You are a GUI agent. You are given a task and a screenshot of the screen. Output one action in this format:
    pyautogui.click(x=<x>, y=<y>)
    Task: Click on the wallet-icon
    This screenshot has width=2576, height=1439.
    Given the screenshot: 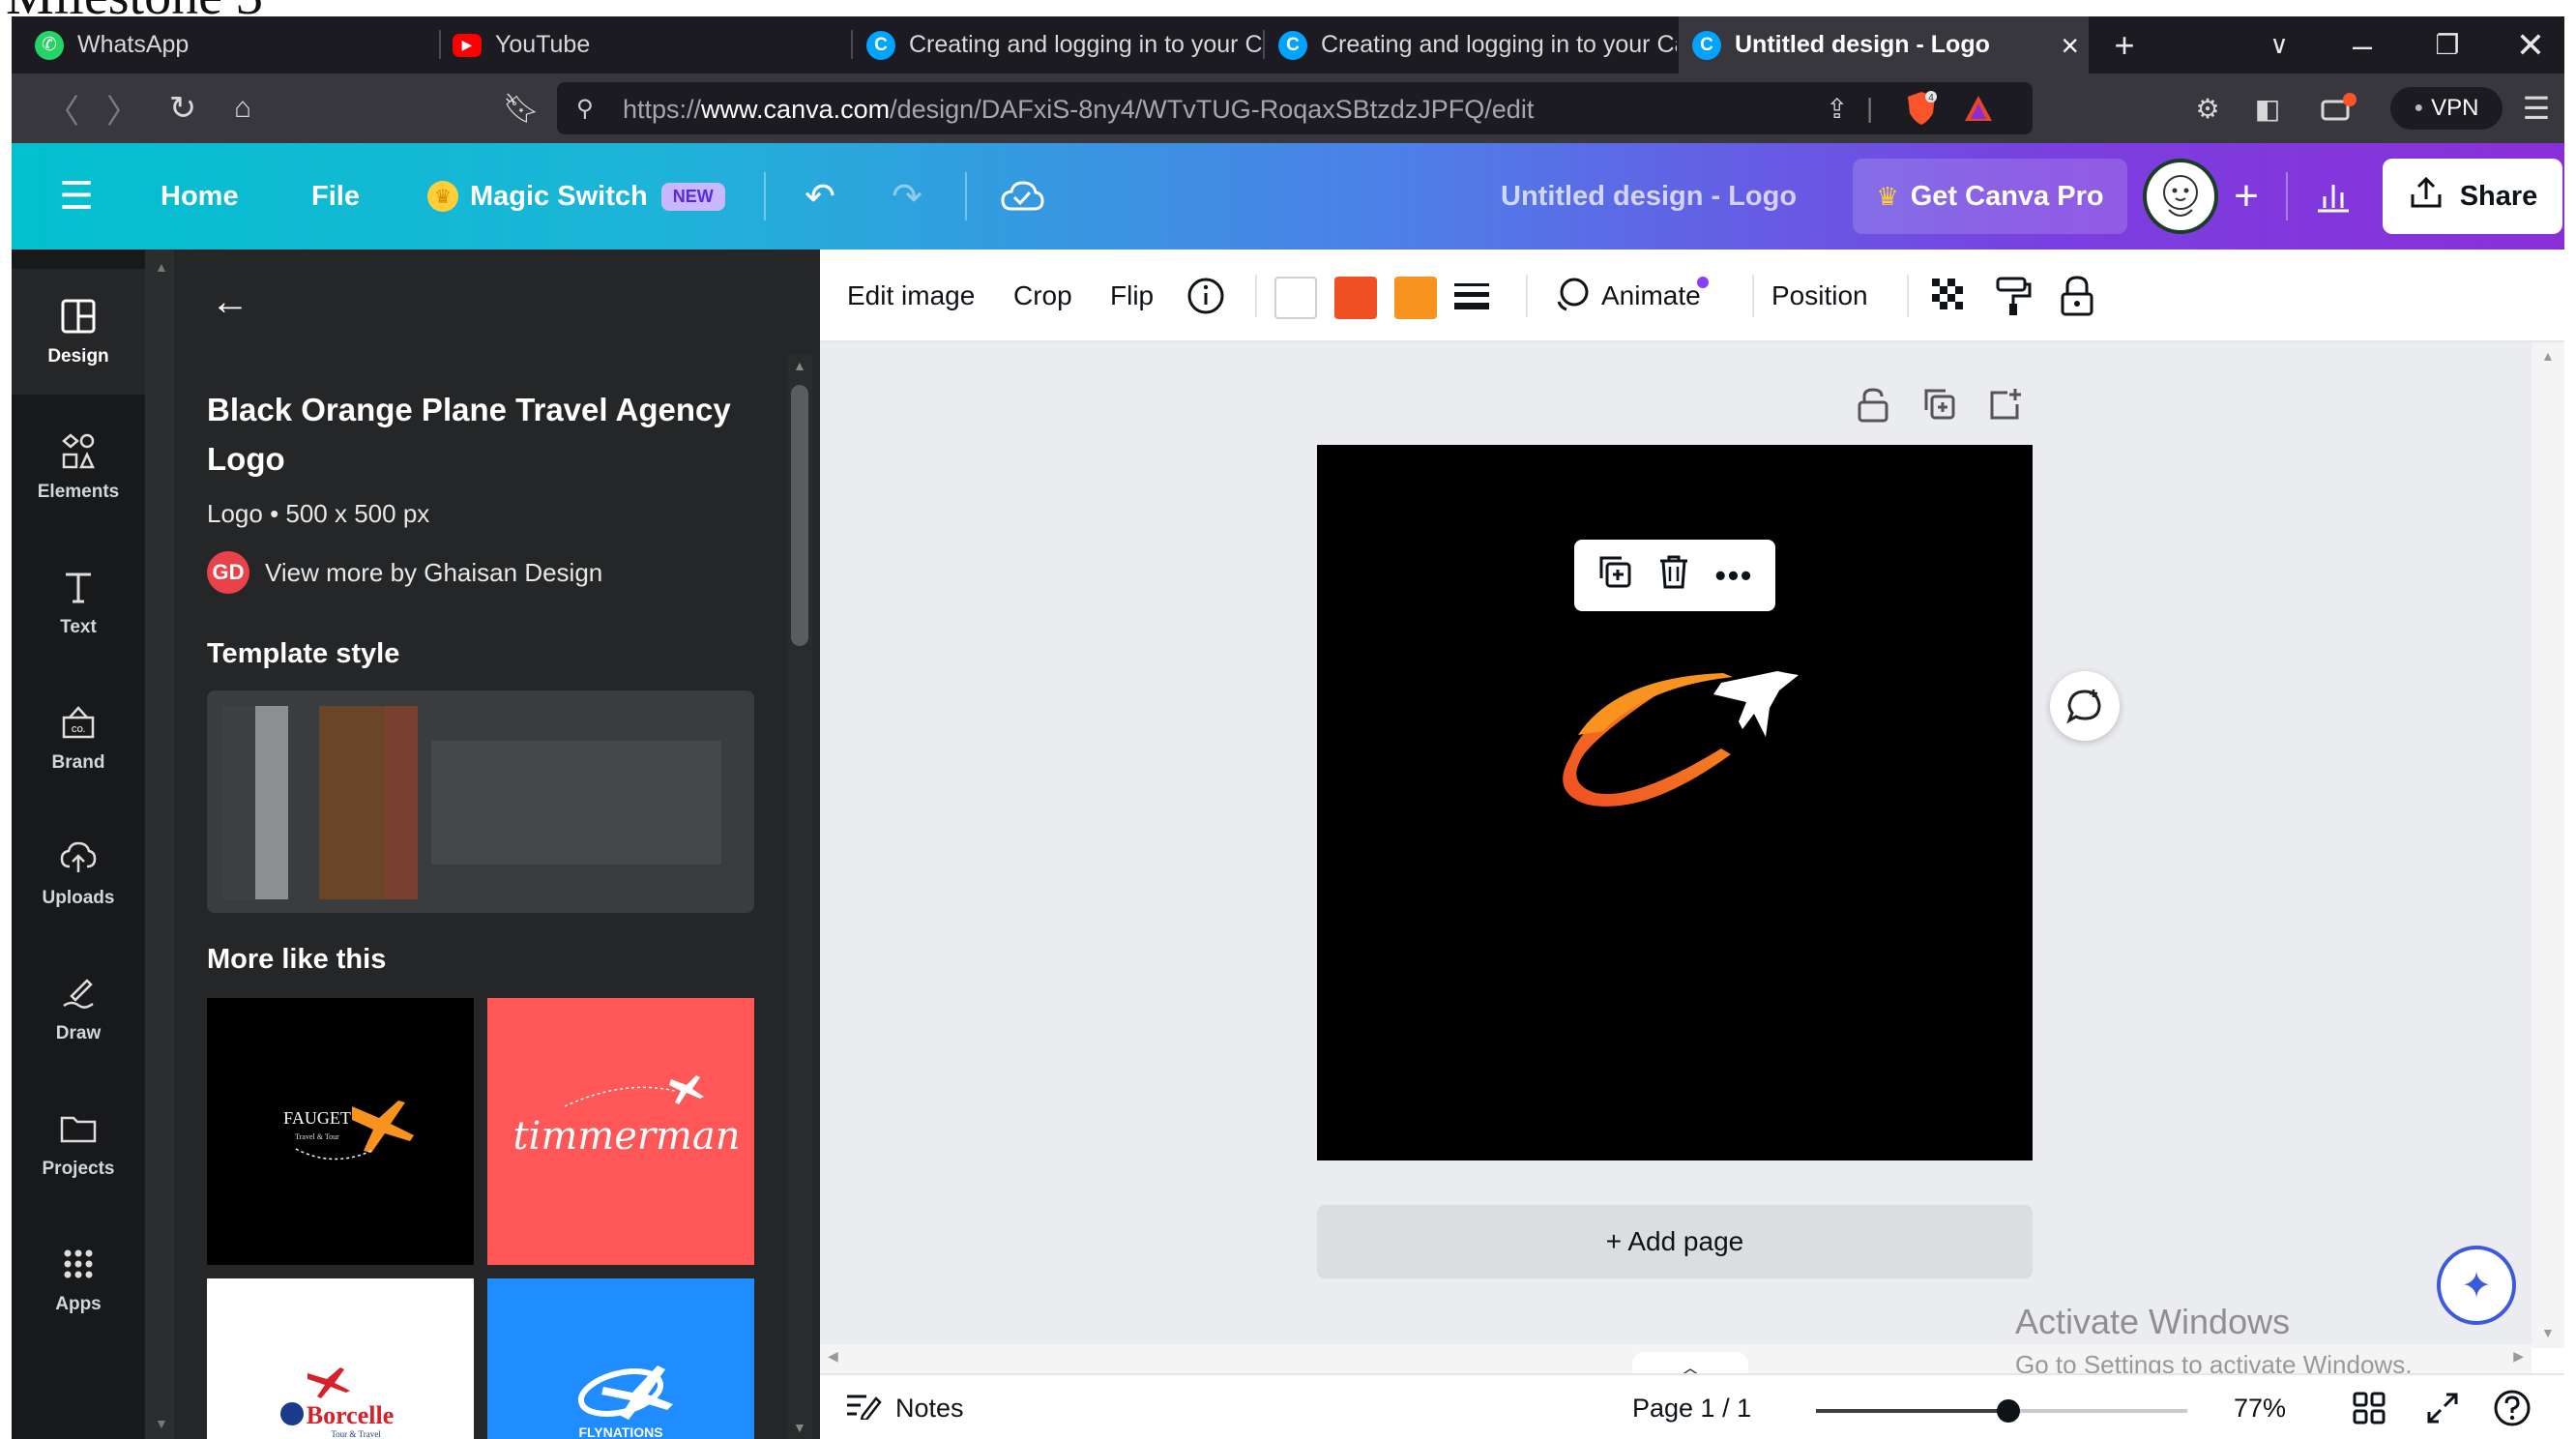 What is the action you would take?
    pyautogui.click(x=2338, y=108)
    